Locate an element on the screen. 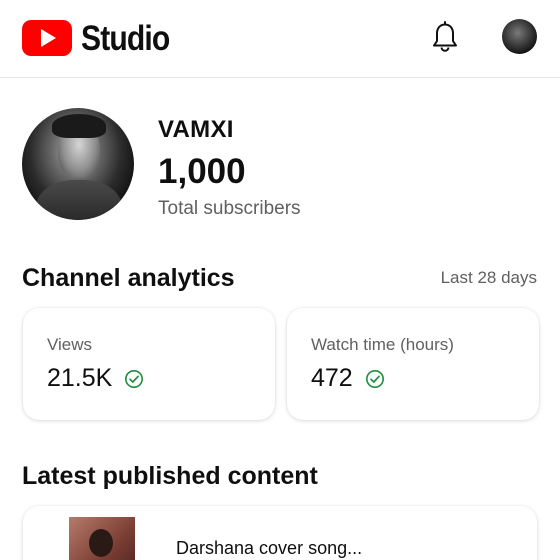 This screenshot has width=560, height=560. latest-content-title: Latest published content is located at coordinates (170, 476).